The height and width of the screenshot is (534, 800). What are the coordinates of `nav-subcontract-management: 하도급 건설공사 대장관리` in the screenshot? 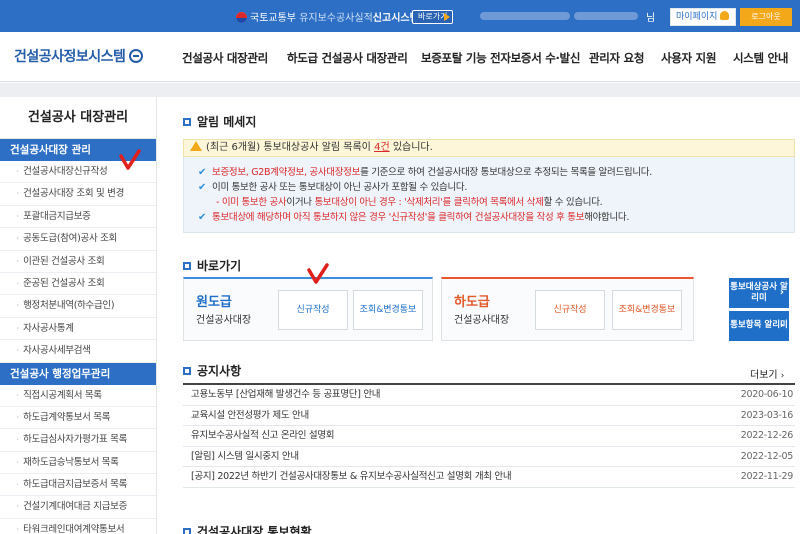 It's located at (347, 58).